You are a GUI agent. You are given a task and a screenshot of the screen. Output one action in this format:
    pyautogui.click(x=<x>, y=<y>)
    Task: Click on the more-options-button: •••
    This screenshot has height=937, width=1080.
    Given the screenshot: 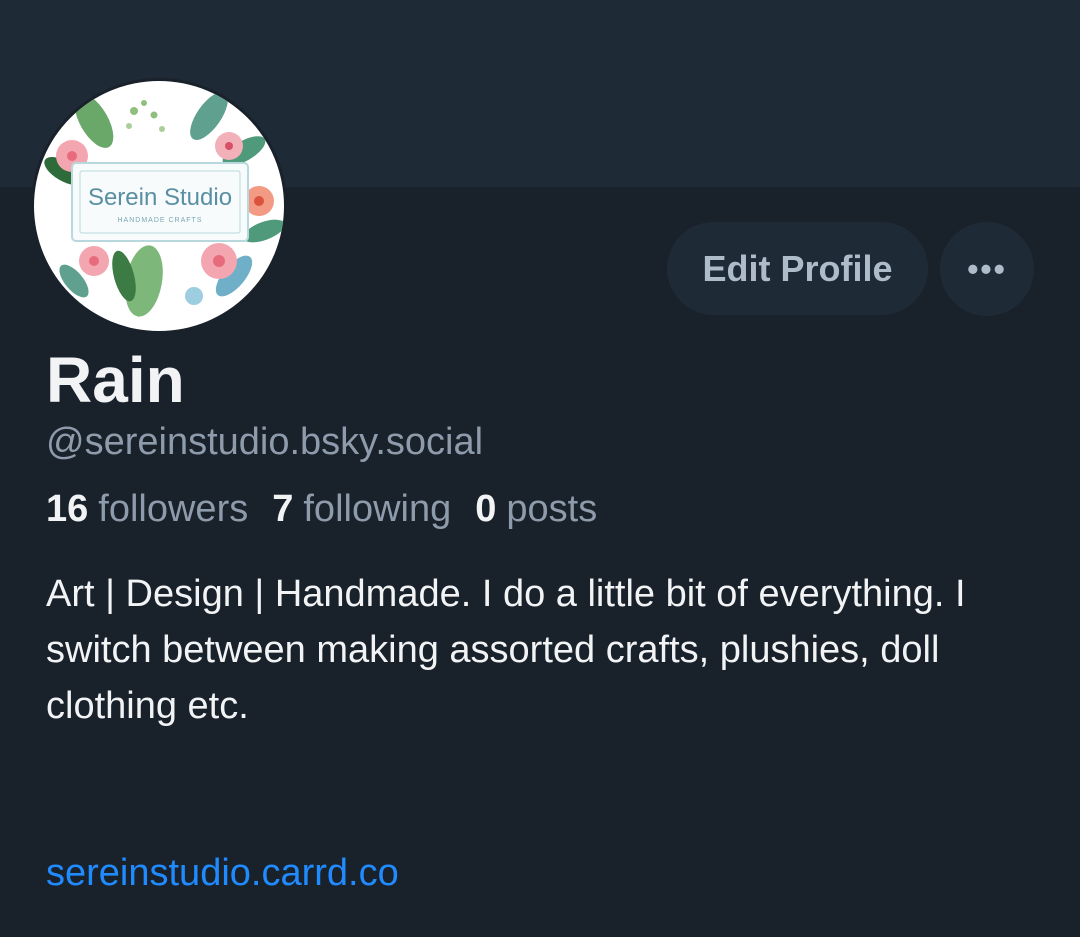 What is the action you would take?
    pyautogui.click(x=987, y=269)
    